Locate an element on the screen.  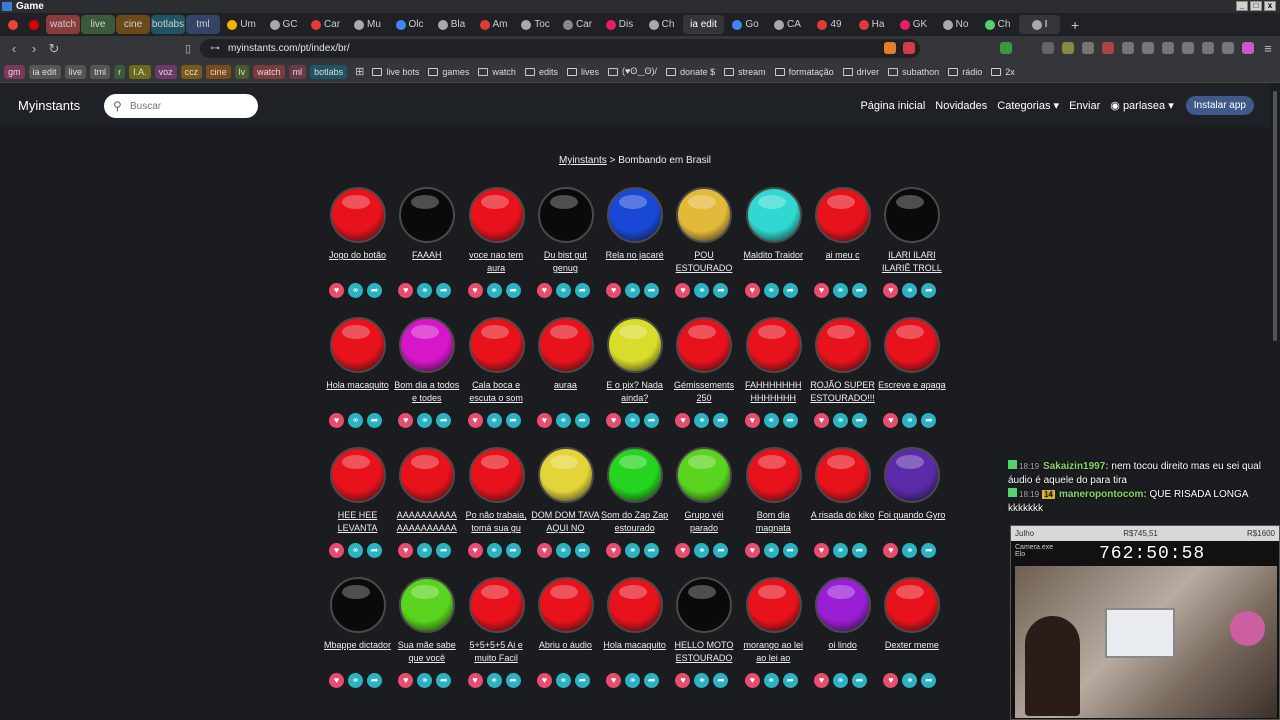
search-input is located at coordinates (181, 106).